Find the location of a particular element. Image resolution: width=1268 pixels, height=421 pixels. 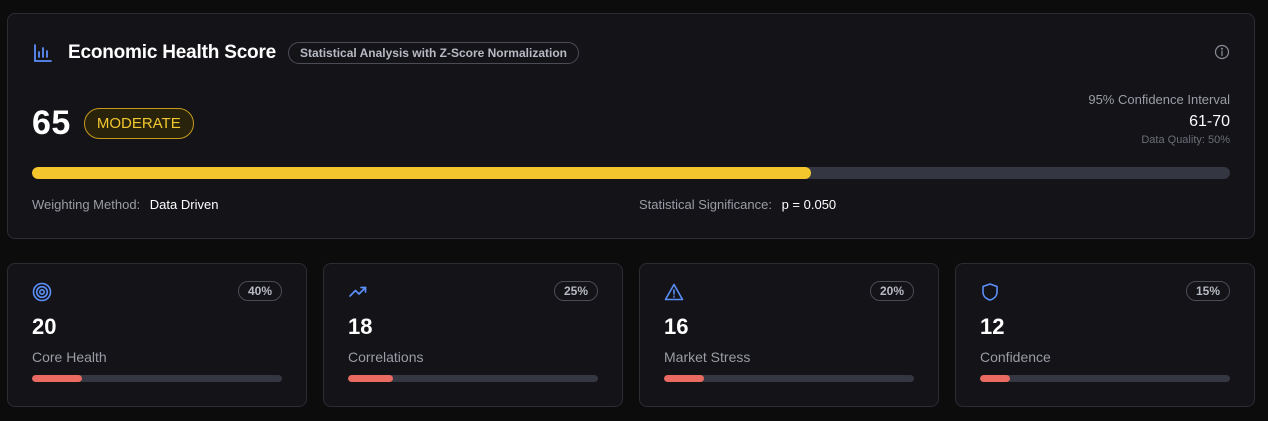

page-title: Economic Health Score is located at coordinates (172, 52).